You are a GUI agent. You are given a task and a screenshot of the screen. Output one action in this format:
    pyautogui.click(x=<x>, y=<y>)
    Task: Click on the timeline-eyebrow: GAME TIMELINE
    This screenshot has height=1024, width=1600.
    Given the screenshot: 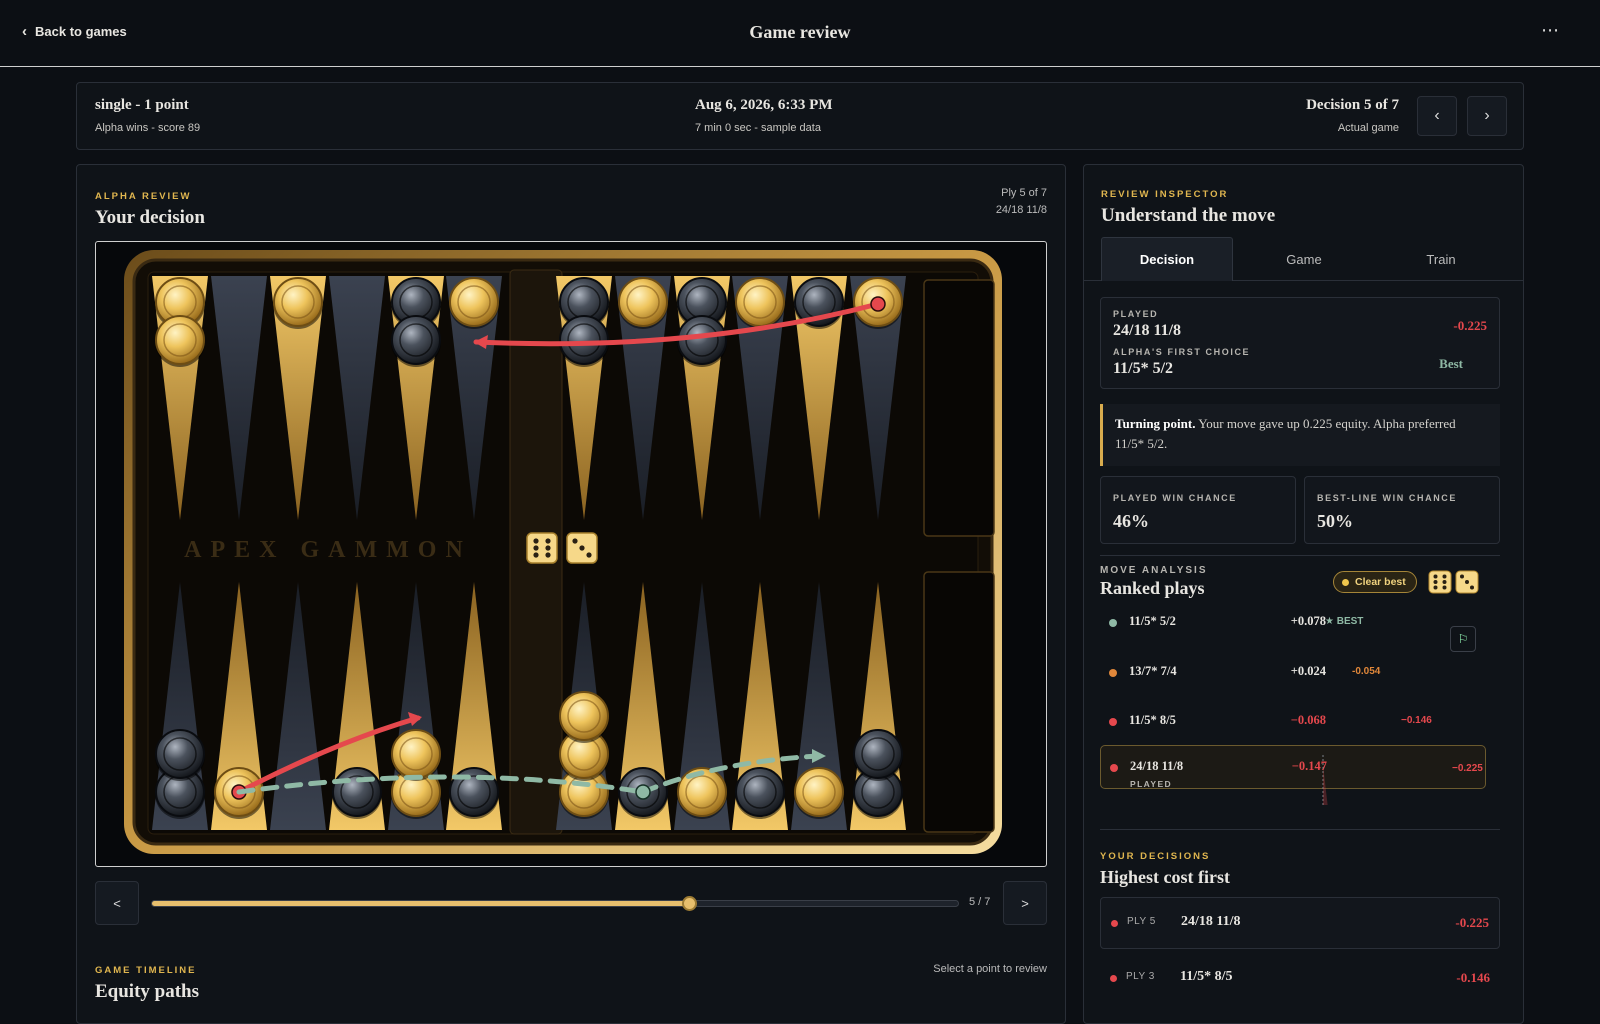 What is the action you would take?
    pyautogui.click(x=146, y=970)
    